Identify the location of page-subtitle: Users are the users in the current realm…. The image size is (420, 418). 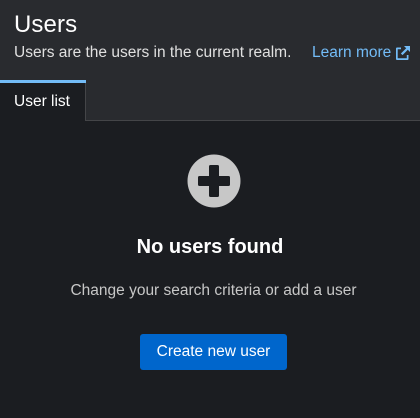
(153, 52).